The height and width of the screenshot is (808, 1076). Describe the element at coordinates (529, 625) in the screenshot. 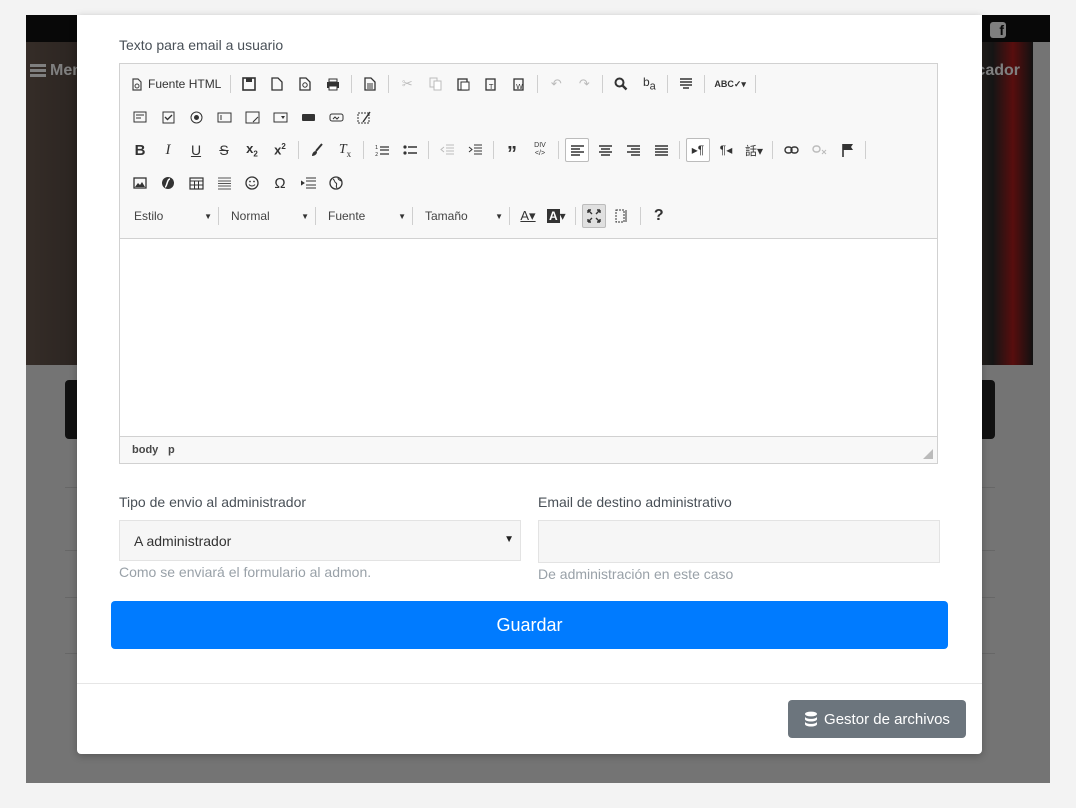

I see `save-button: Guardar` at that location.